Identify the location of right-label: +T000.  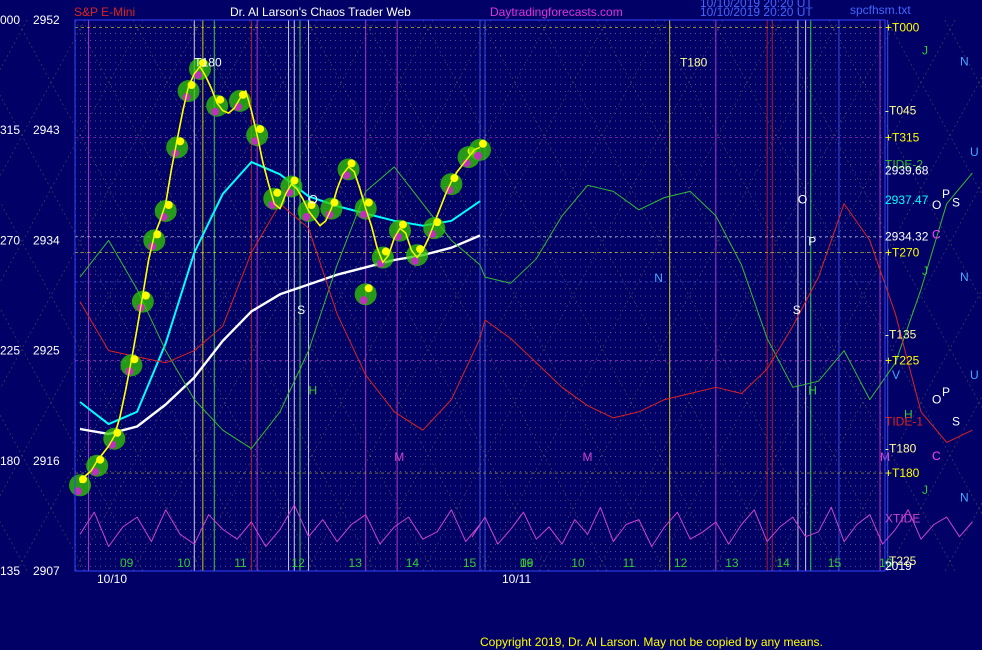
(902, 27).